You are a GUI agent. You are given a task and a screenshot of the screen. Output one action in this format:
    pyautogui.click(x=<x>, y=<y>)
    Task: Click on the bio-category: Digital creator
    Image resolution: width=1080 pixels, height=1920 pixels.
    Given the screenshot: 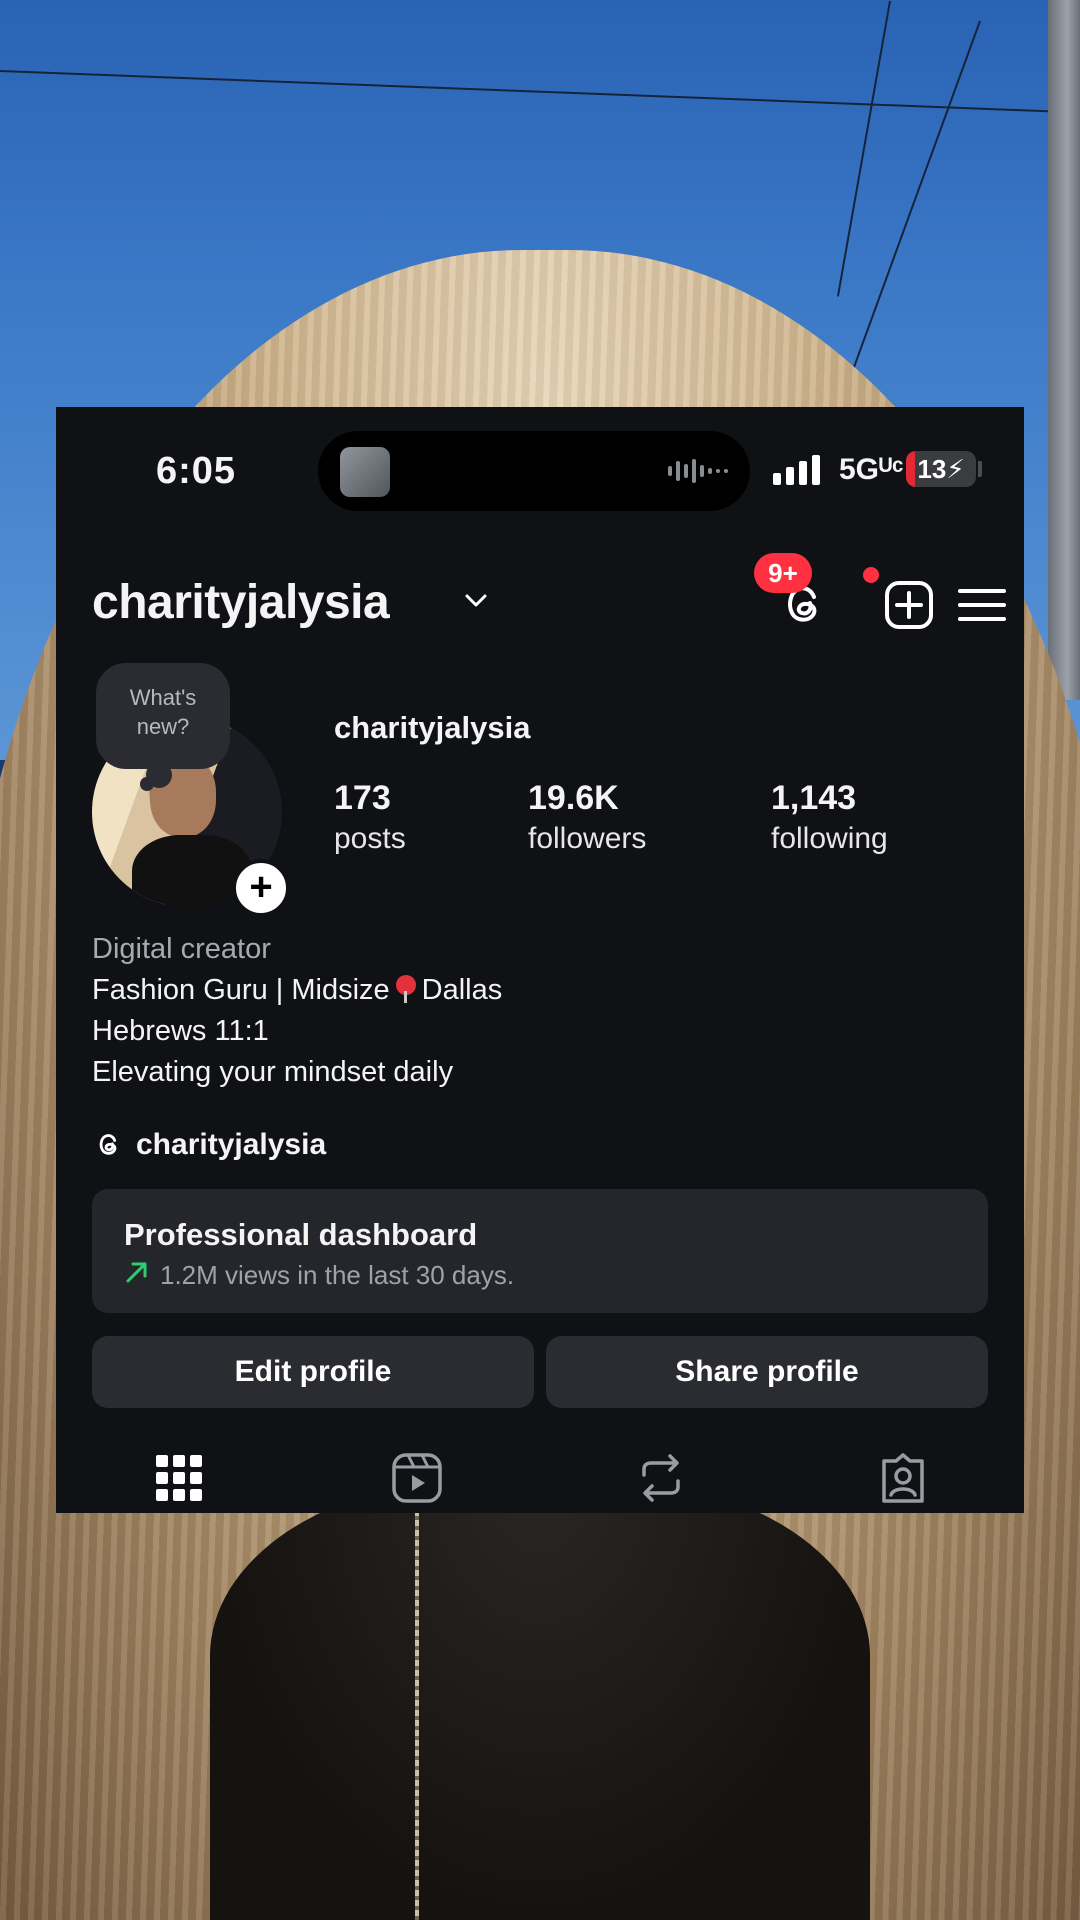 What is the action you would take?
    pyautogui.click(x=181, y=949)
    